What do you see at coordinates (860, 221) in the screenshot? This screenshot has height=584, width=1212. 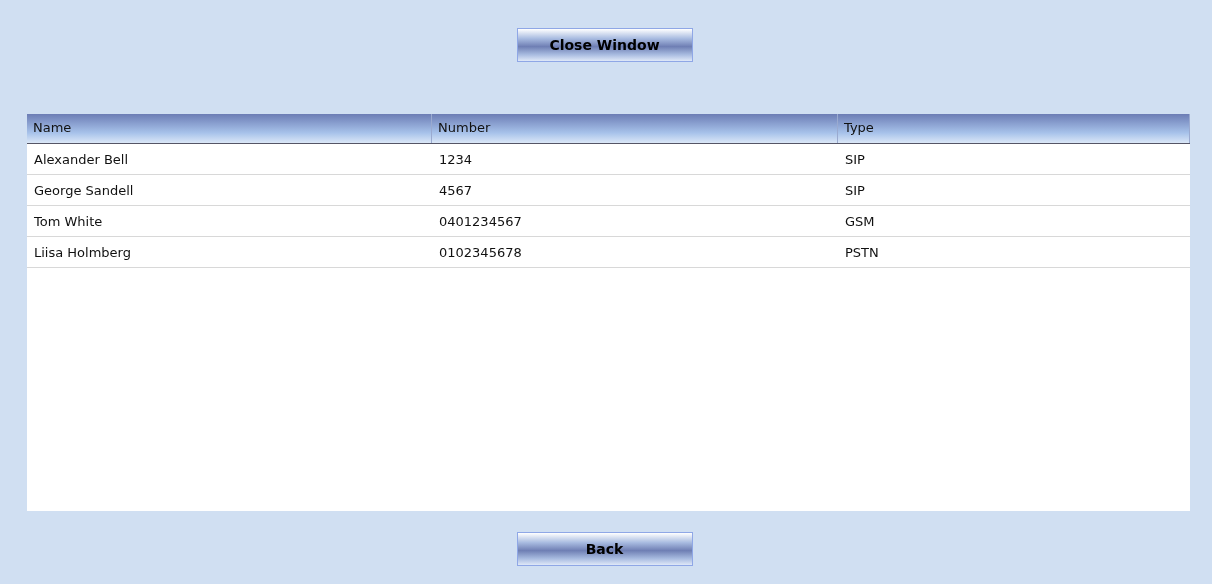 I see `table-cell: GSM` at bounding box center [860, 221].